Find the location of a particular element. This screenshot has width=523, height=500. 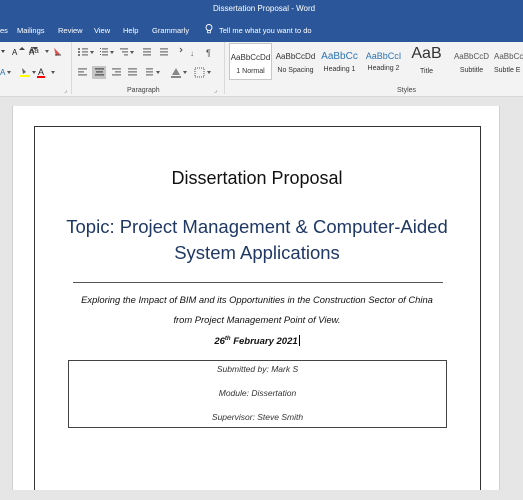

document-title: Dissertation Proposal is located at coordinates (257, 178).